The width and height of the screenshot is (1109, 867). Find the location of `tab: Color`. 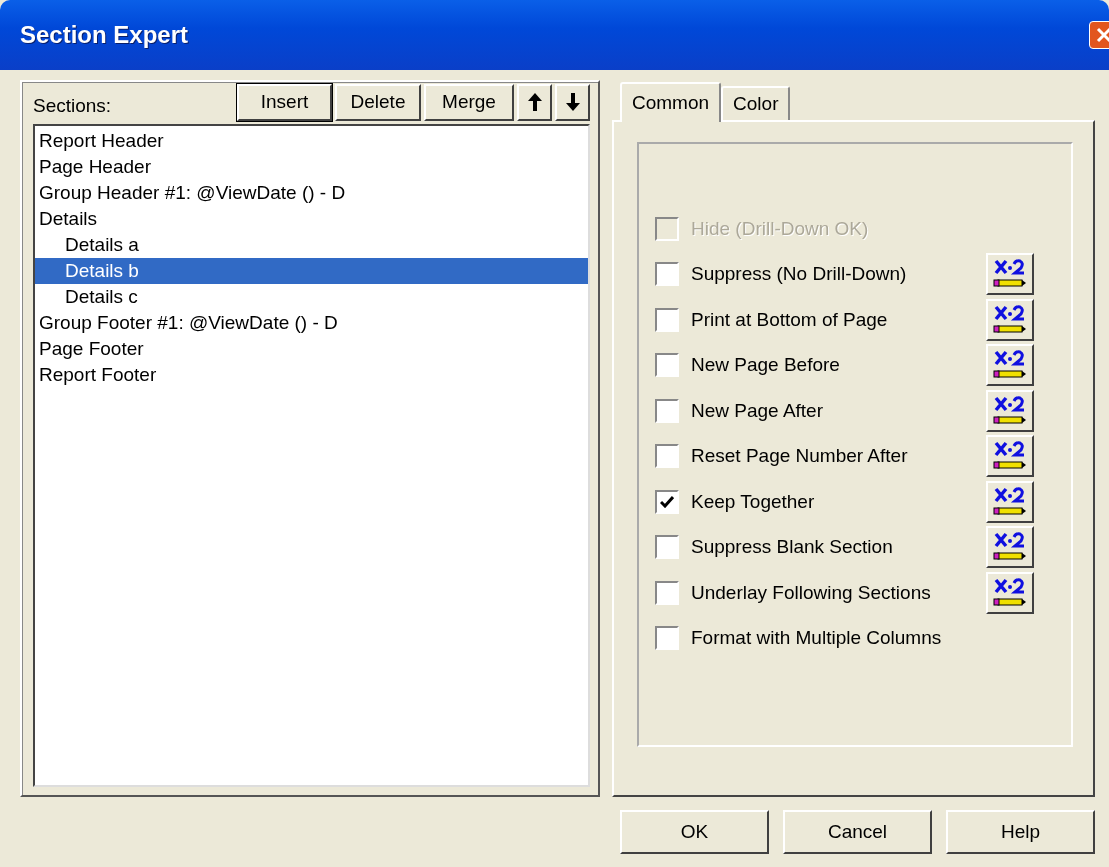

tab: Color is located at coordinates (756, 103).